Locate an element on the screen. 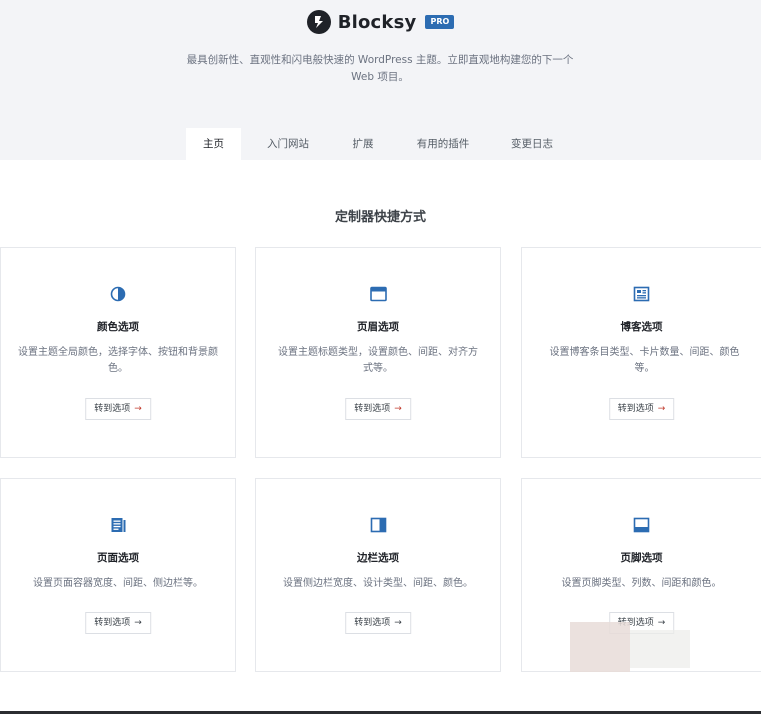  card-header-options: 页眉选项 设置主题标题类型，设置颜色、间距、对齐方式等。 转到选项 → is located at coordinates (378, 352).